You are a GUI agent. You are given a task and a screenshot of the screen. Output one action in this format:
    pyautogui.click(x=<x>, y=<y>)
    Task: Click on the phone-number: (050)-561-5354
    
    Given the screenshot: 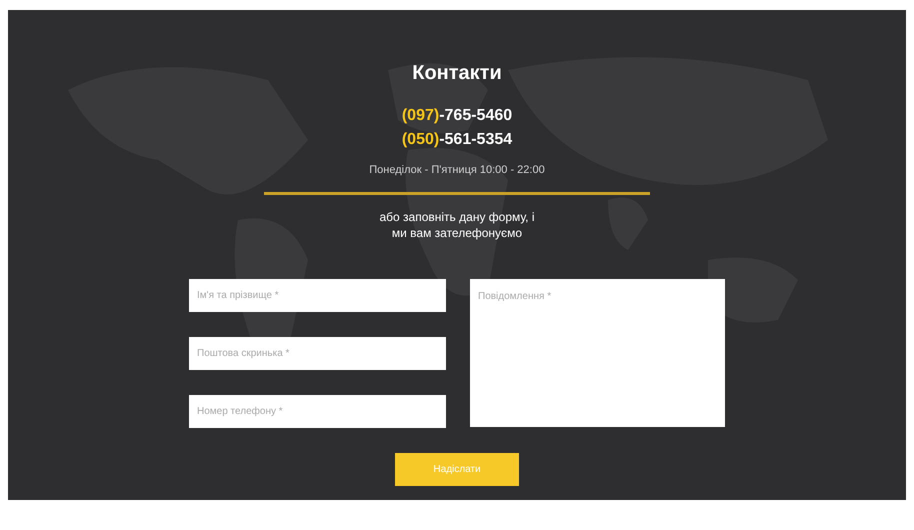 What is the action you would take?
    pyautogui.click(x=457, y=140)
    